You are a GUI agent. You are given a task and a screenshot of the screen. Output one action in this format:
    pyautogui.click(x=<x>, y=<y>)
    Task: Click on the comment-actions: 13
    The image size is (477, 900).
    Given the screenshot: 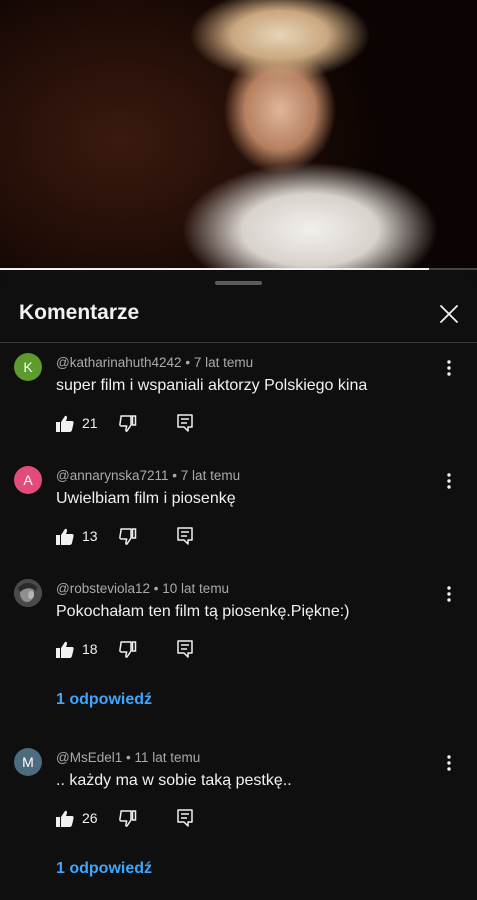 What is the action you would take?
    pyautogui.click(x=124, y=536)
    